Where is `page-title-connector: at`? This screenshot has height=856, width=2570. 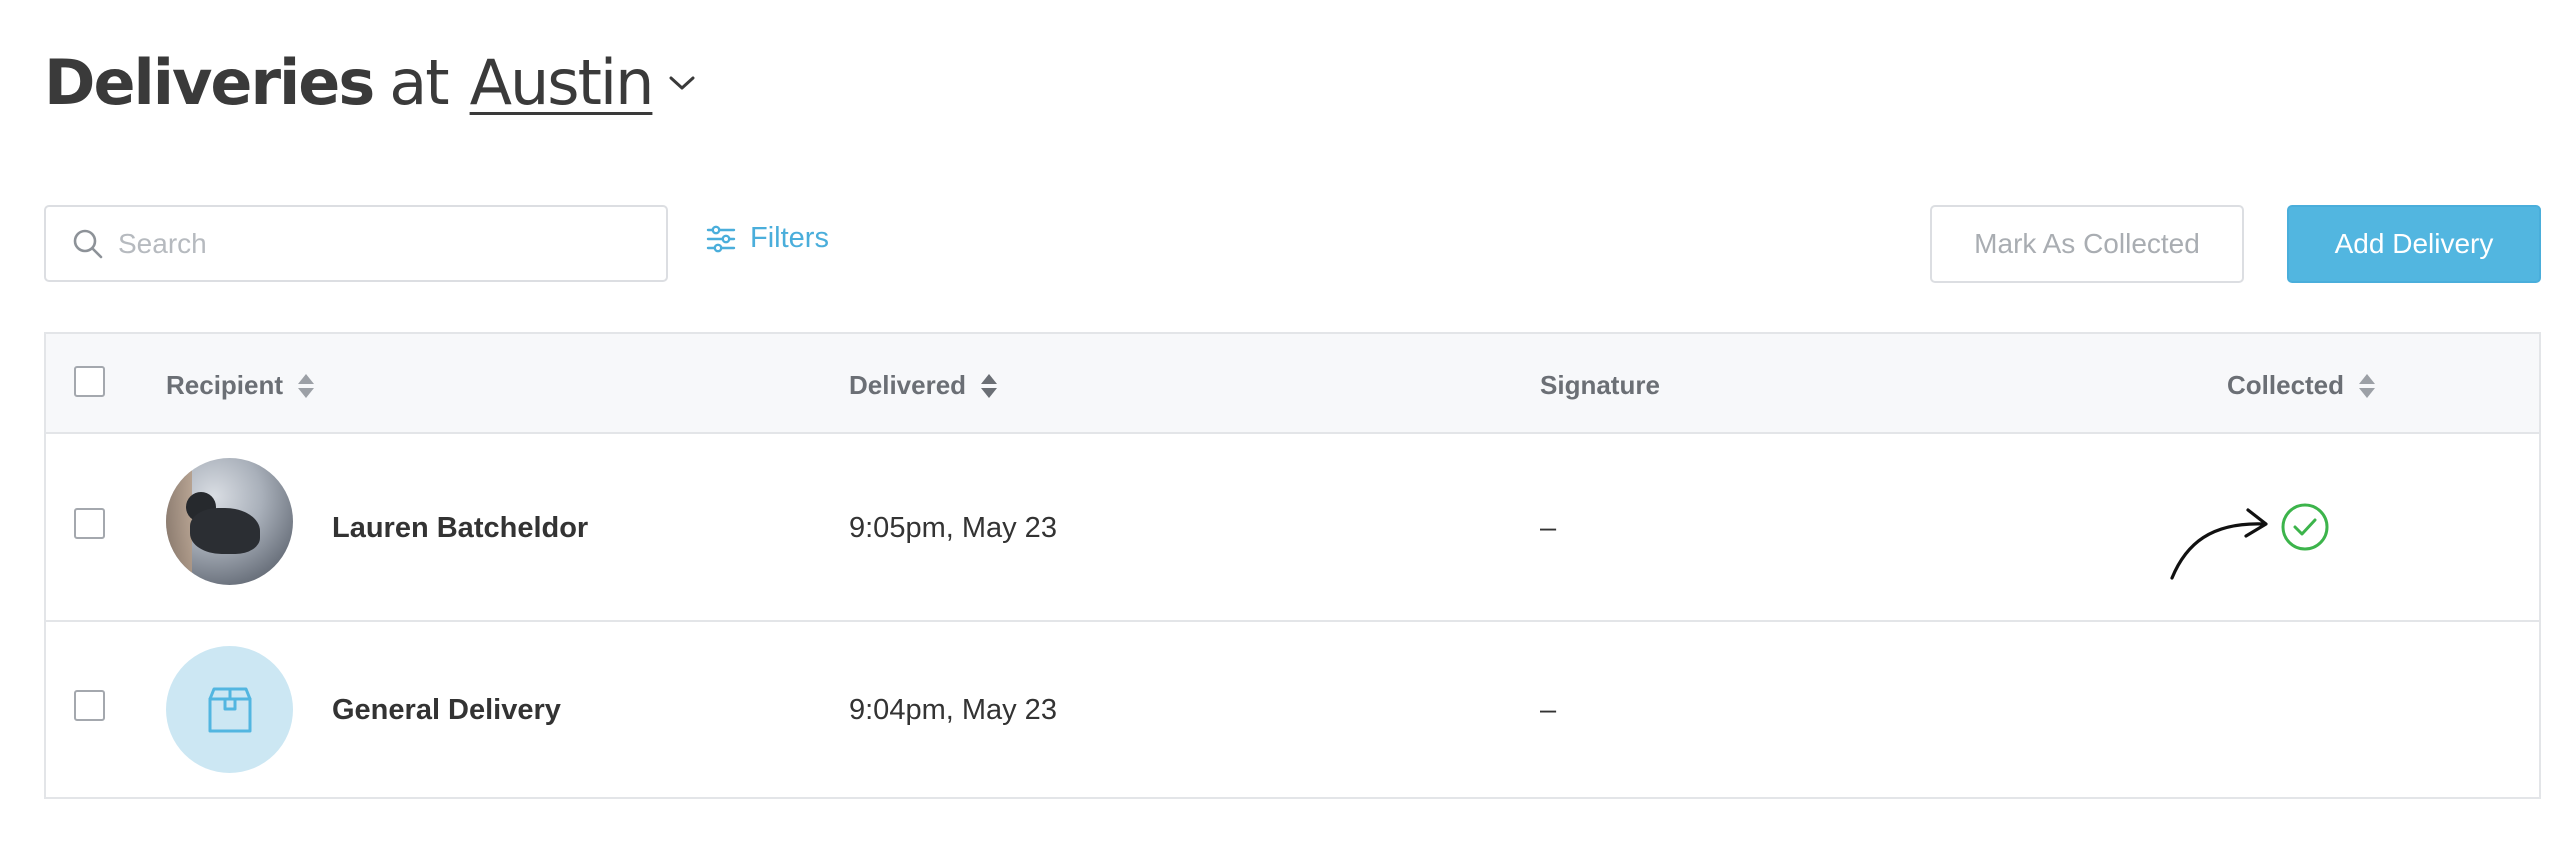
page-title-connector: at is located at coordinates (419, 82).